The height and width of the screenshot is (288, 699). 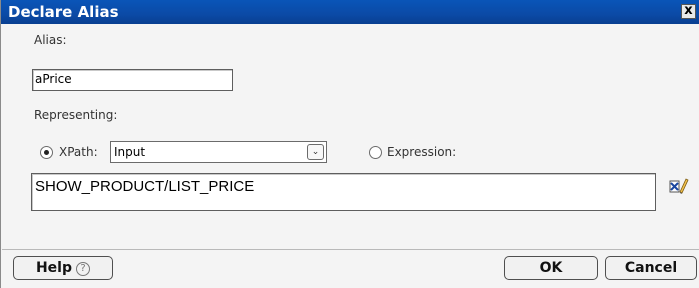 What do you see at coordinates (53, 79) in the screenshot?
I see `alias-input-value: aPrice` at bounding box center [53, 79].